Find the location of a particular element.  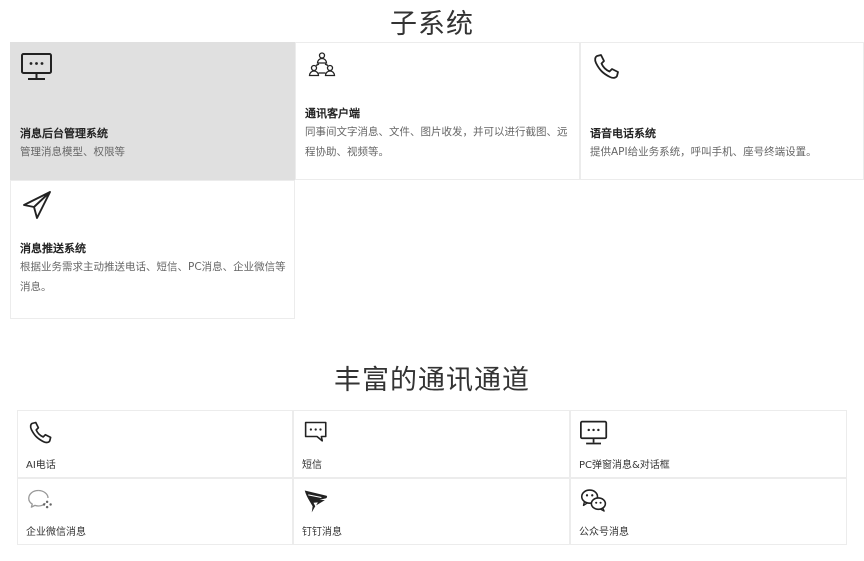

subsystem-name: 语音电话系统 is located at coordinates (623, 133).